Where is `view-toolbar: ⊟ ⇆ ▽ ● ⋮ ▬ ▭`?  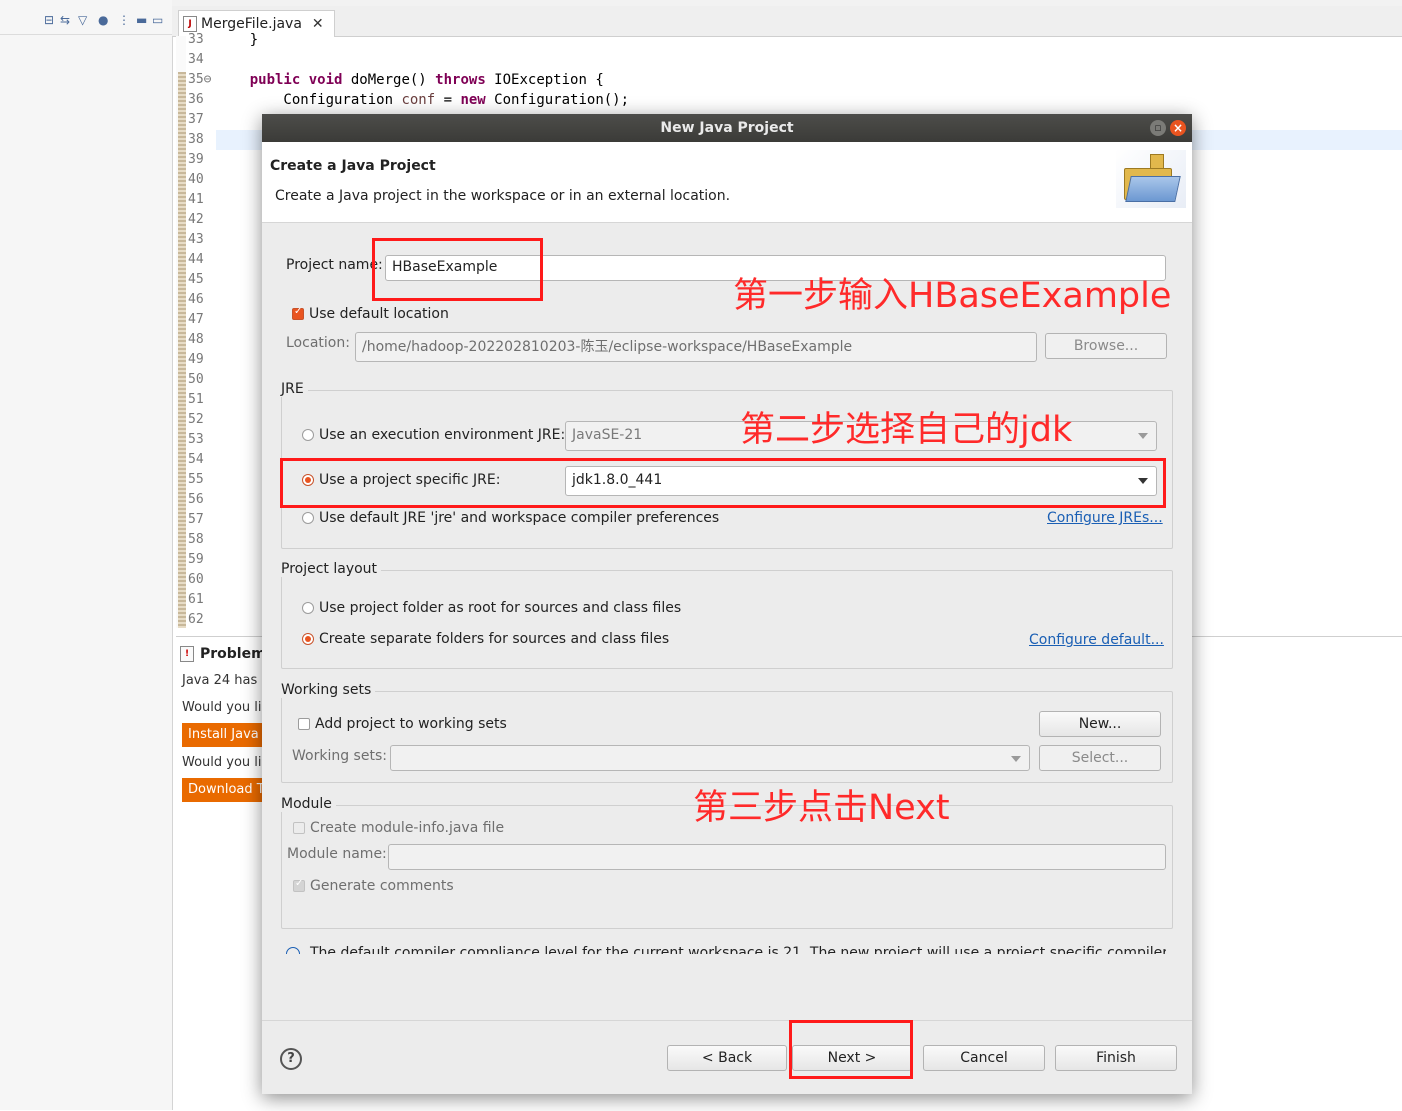 view-toolbar: ⊟ ⇆ ▽ ● ⋮ ▬ ▭ is located at coordinates (86, 17).